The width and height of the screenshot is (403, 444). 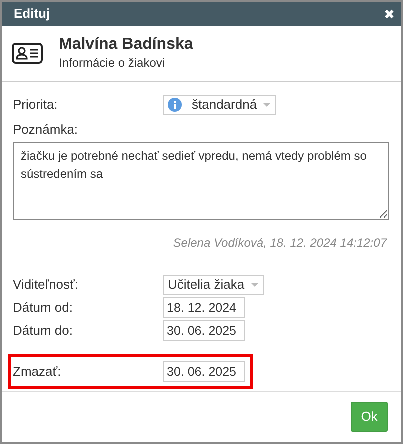 What do you see at coordinates (204, 307) in the screenshot?
I see `date-field: 18. 12. 2024` at bounding box center [204, 307].